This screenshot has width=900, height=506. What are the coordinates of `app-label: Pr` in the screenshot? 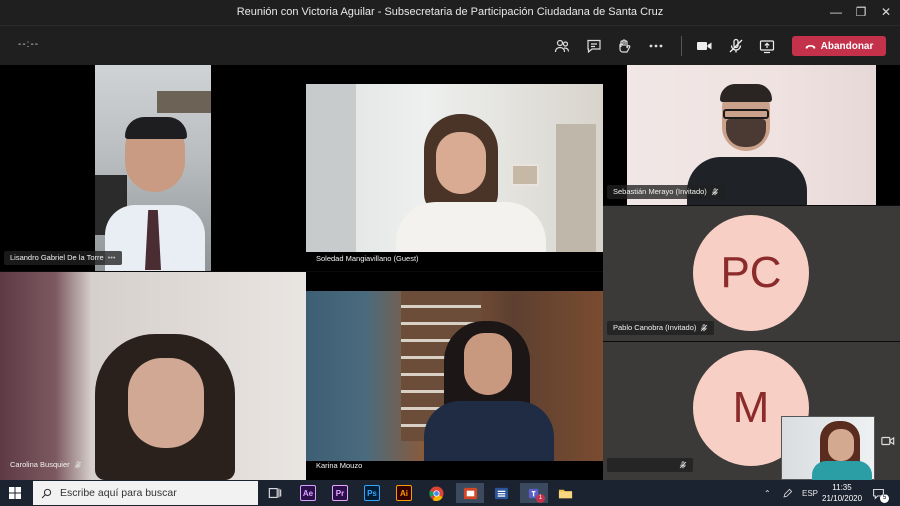 It's located at (340, 493).